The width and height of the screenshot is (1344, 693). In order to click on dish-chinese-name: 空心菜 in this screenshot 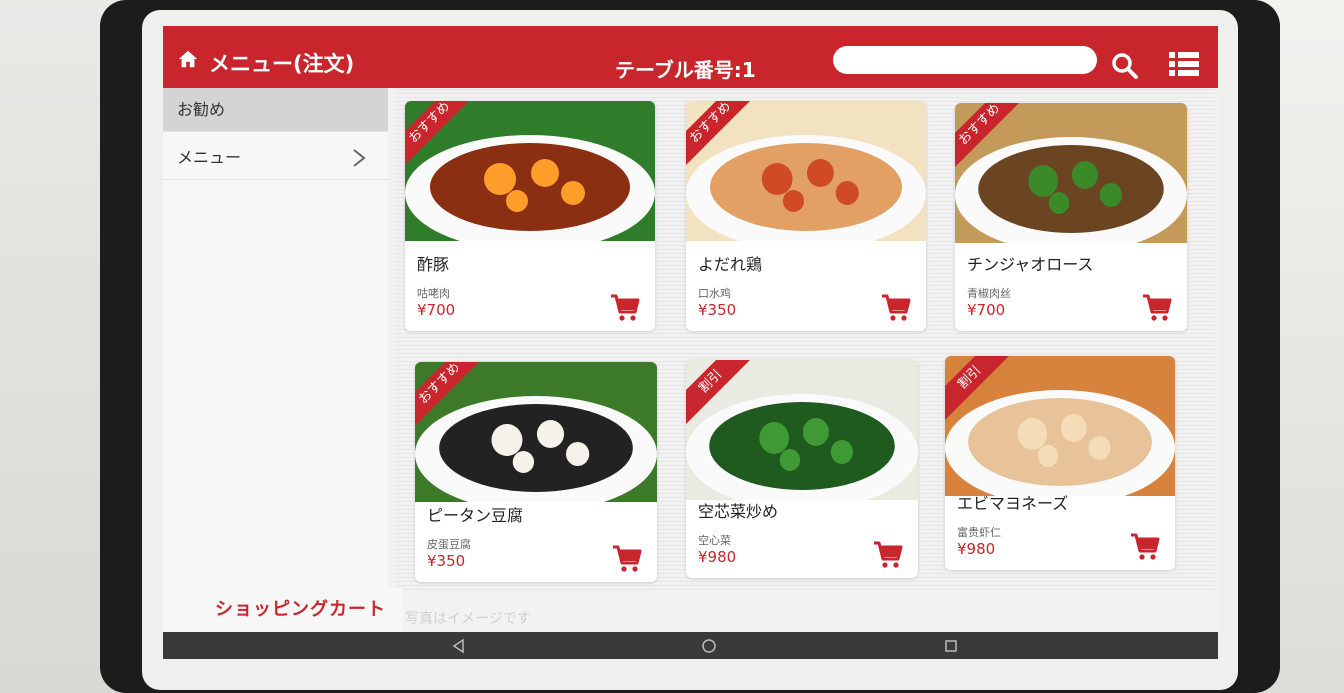, I will do `click(714, 540)`.